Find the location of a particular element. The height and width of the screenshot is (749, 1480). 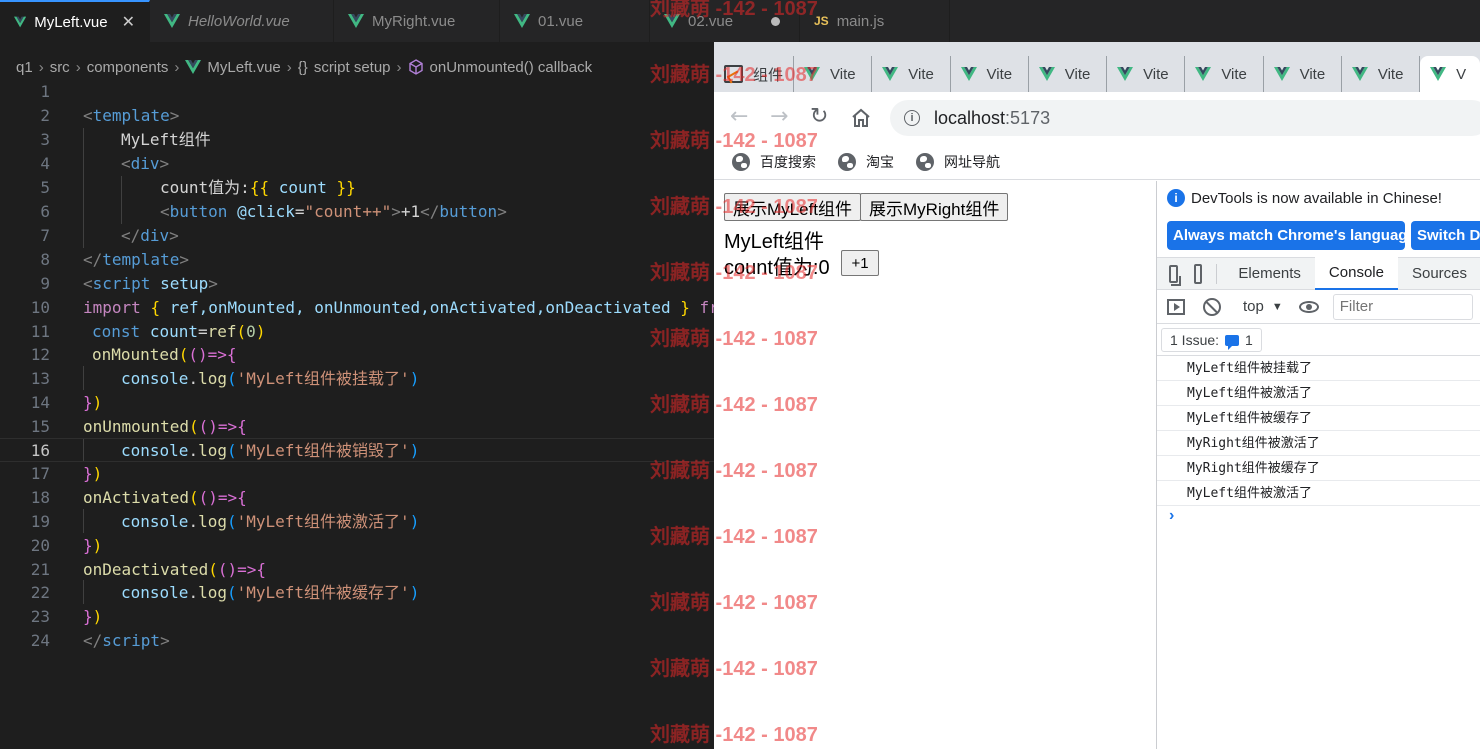

bookmark-label: 网址导航 is located at coordinates (972, 161).